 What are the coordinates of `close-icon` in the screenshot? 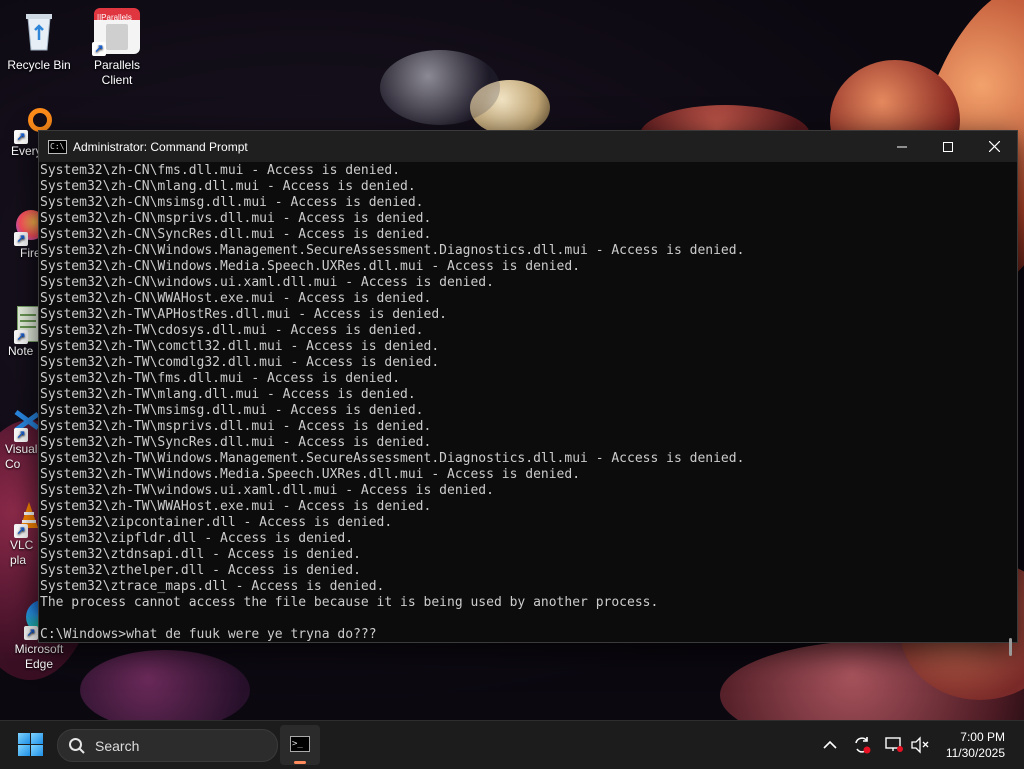 It's located at (994, 146).